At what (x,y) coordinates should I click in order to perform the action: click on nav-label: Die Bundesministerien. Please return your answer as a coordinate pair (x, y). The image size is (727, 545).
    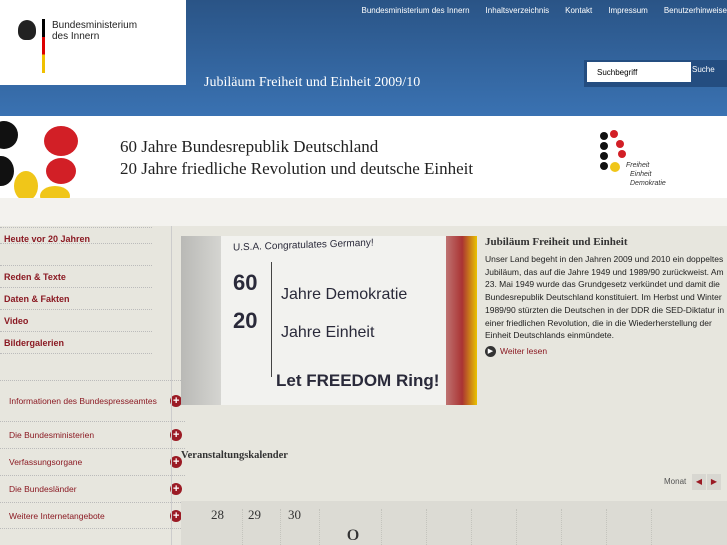
    Looking at the image, I should click on (52, 435).